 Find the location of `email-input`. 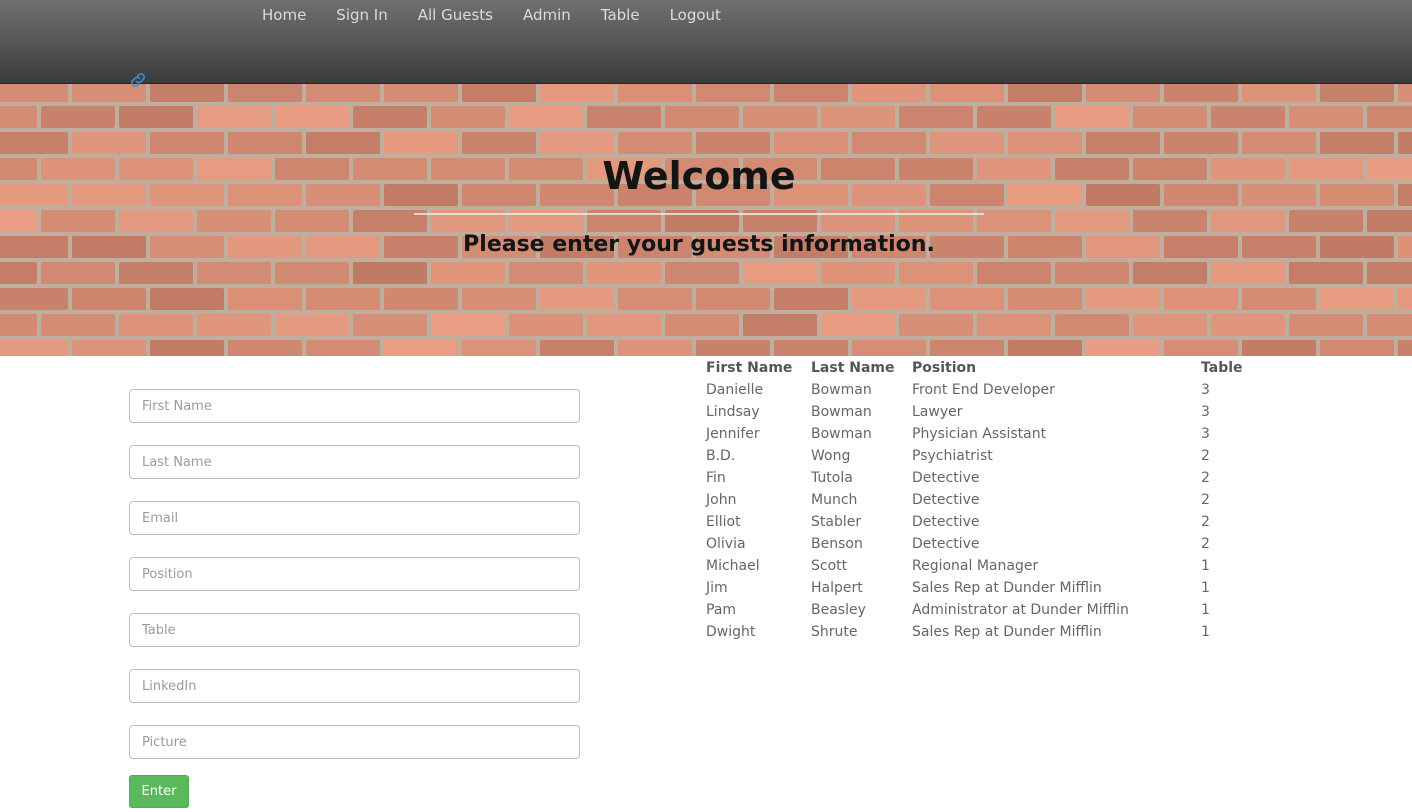

email-input is located at coordinates (354, 518).